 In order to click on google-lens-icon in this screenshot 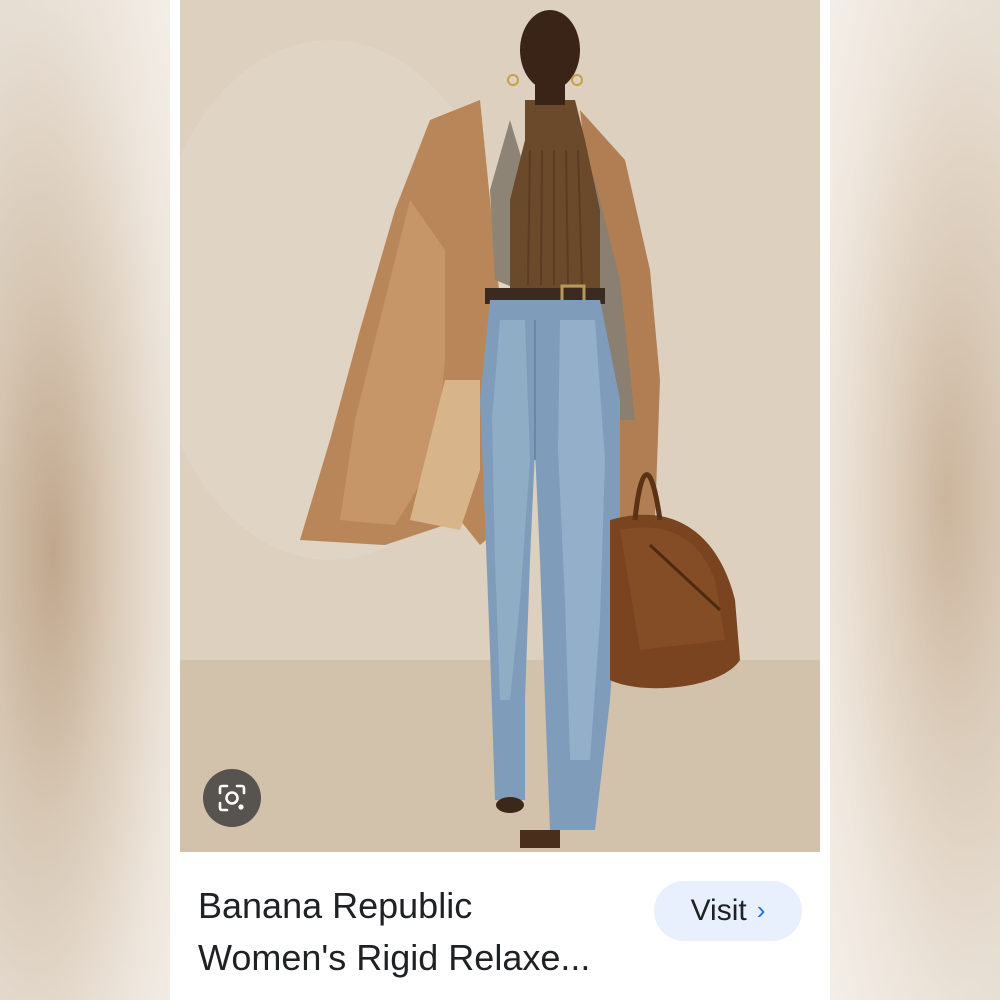, I will do `click(232, 798)`.